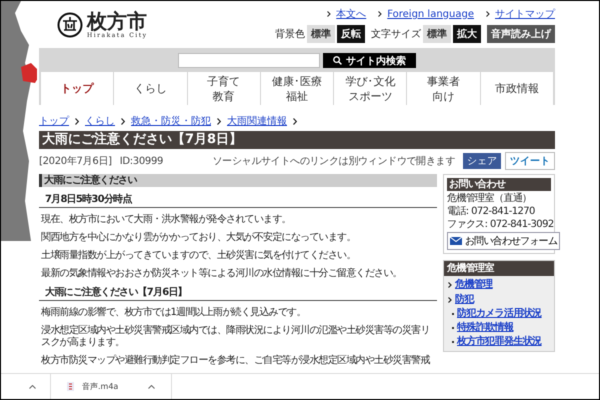 The height and width of the screenshot is (400, 600). I want to click on section-heading: 大雨にご注意ください, so click(238, 180).